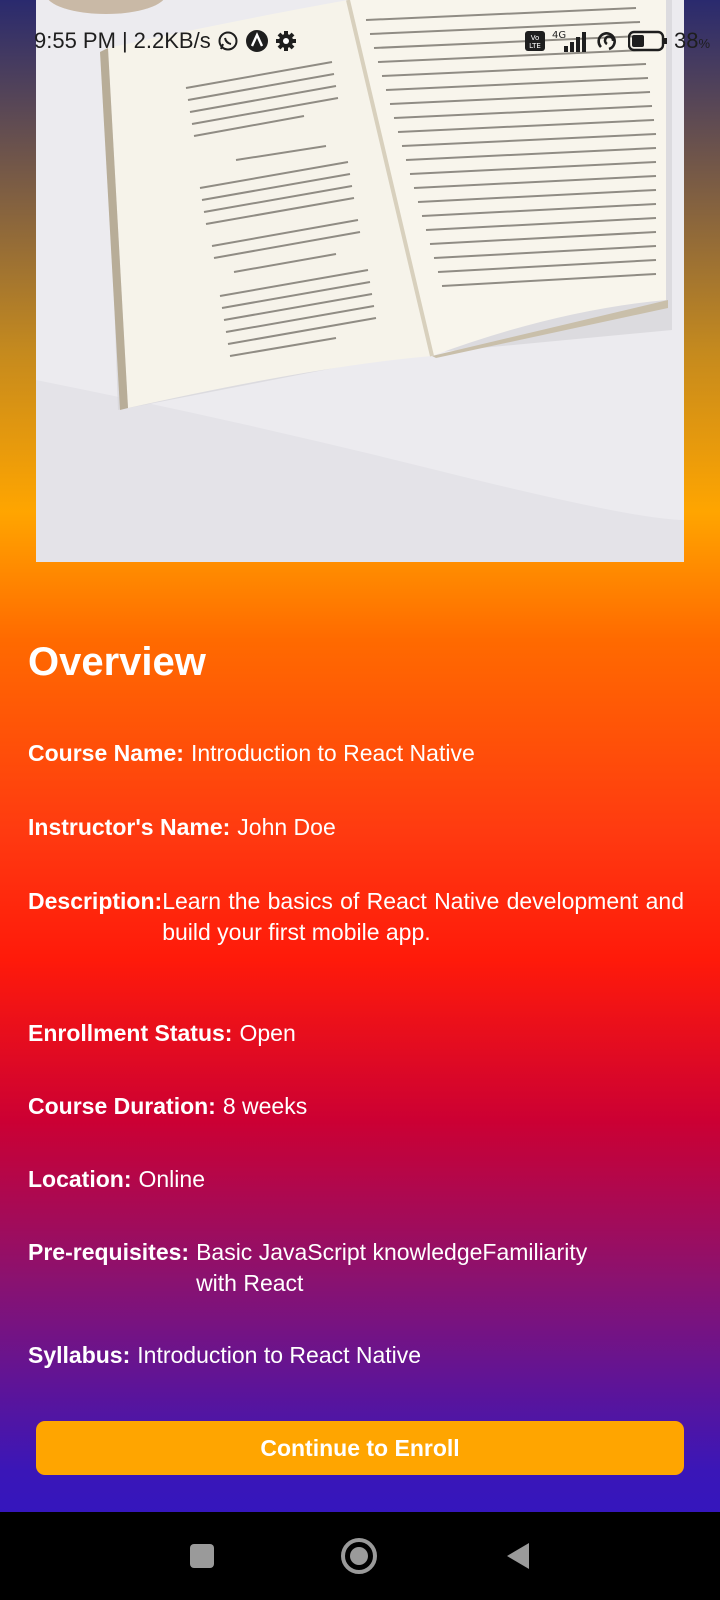 Image resolution: width=720 pixels, height=1600 pixels. I want to click on sync-icon, so click(609, 41).